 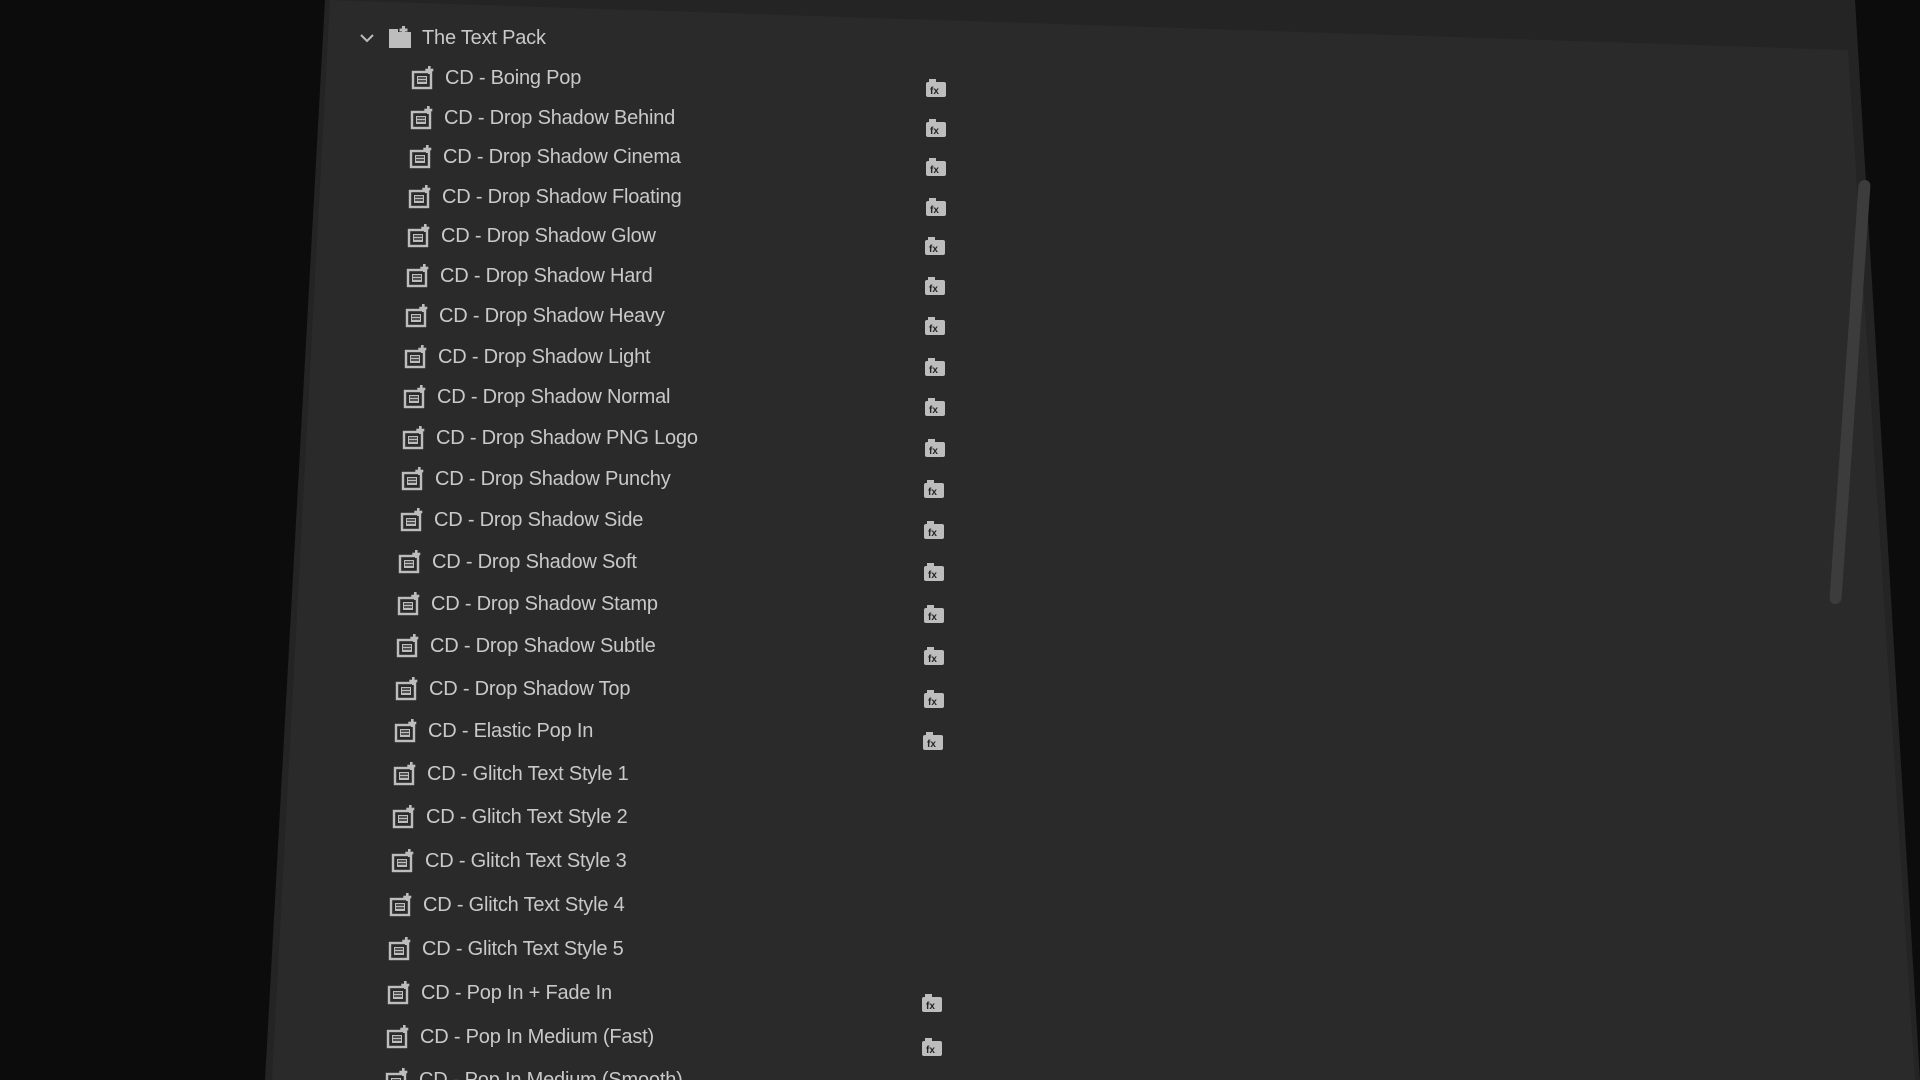 I want to click on list-item: CD - Boing Pop, so click(x=496, y=78).